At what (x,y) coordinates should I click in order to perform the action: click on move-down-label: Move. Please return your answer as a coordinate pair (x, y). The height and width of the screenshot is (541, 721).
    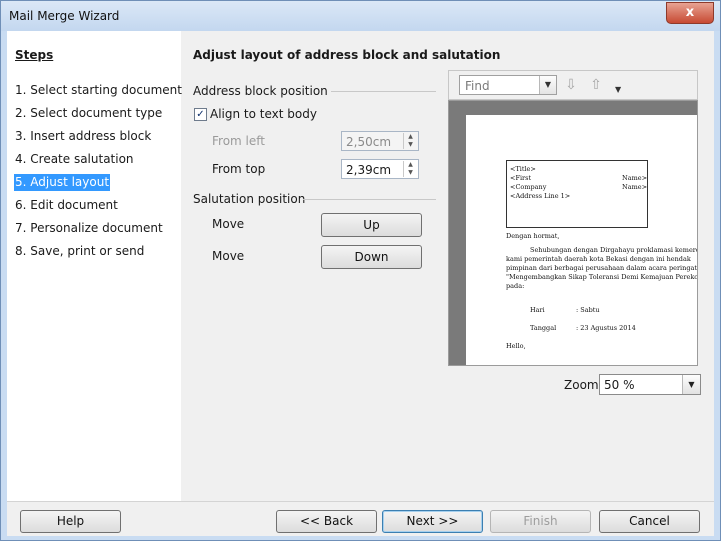
    Looking at the image, I should click on (228, 256).